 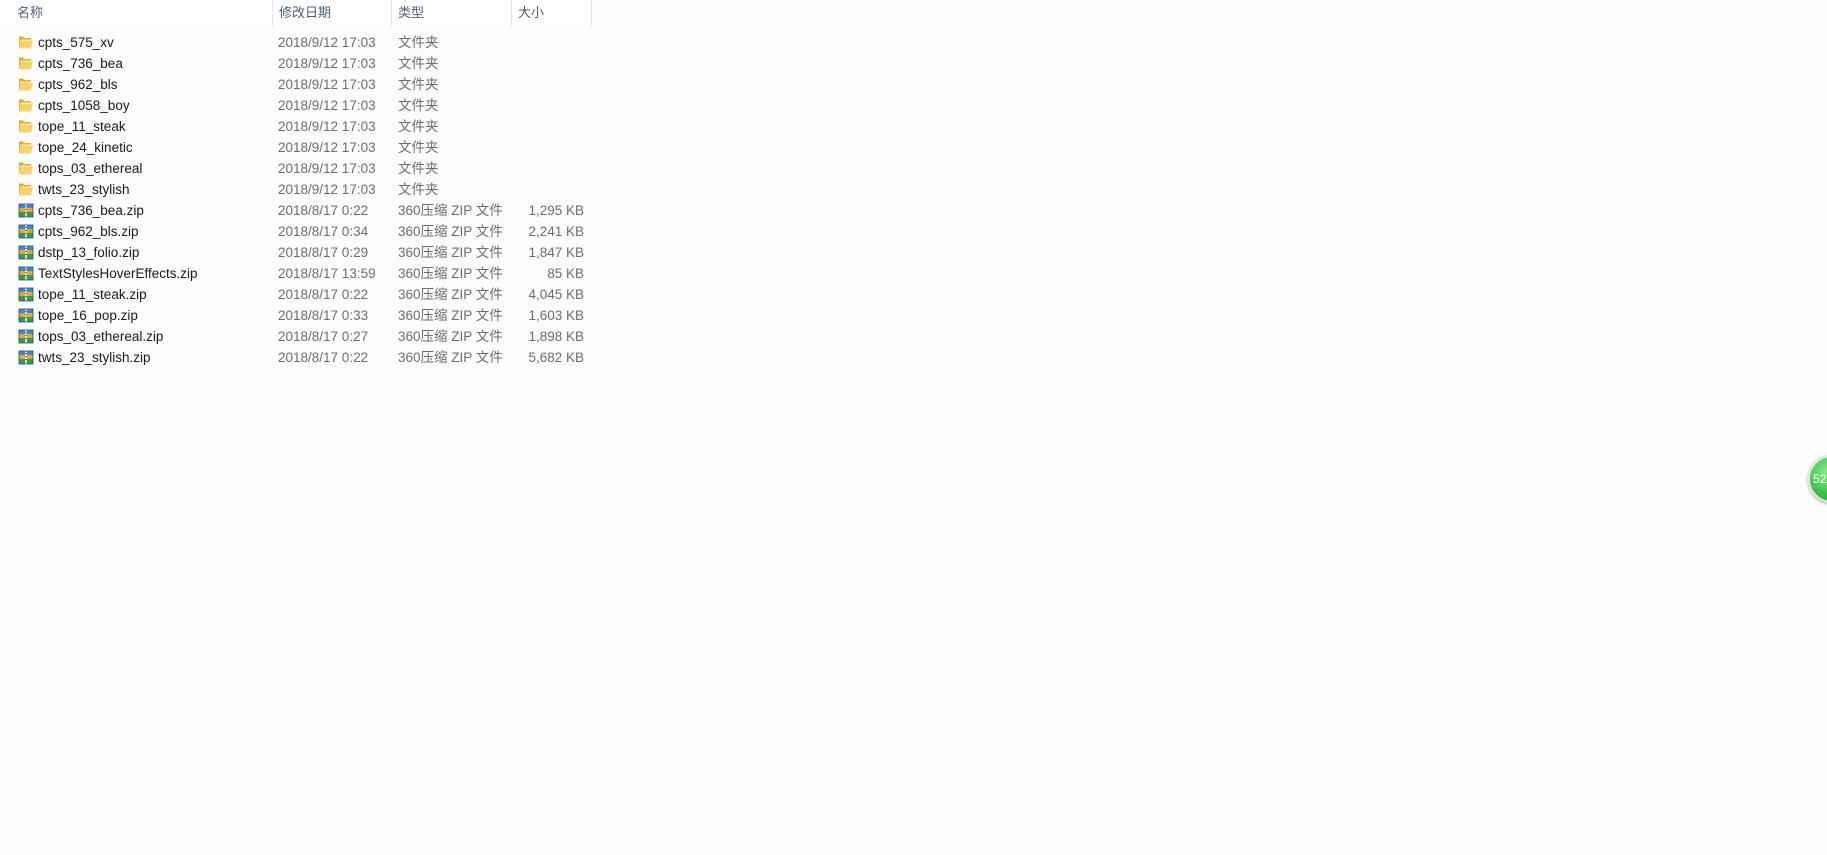 I want to click on file-name: cpts_1058_boy, so click(x=84, y=105).